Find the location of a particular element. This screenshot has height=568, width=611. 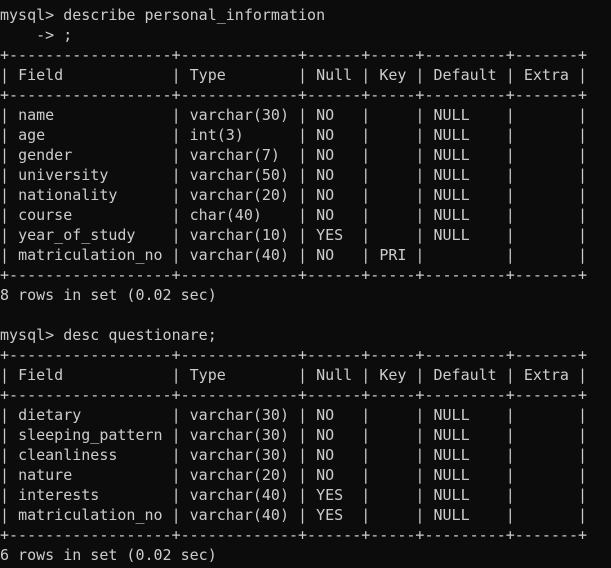

table-cell: university is located at coordinates (63, 175).